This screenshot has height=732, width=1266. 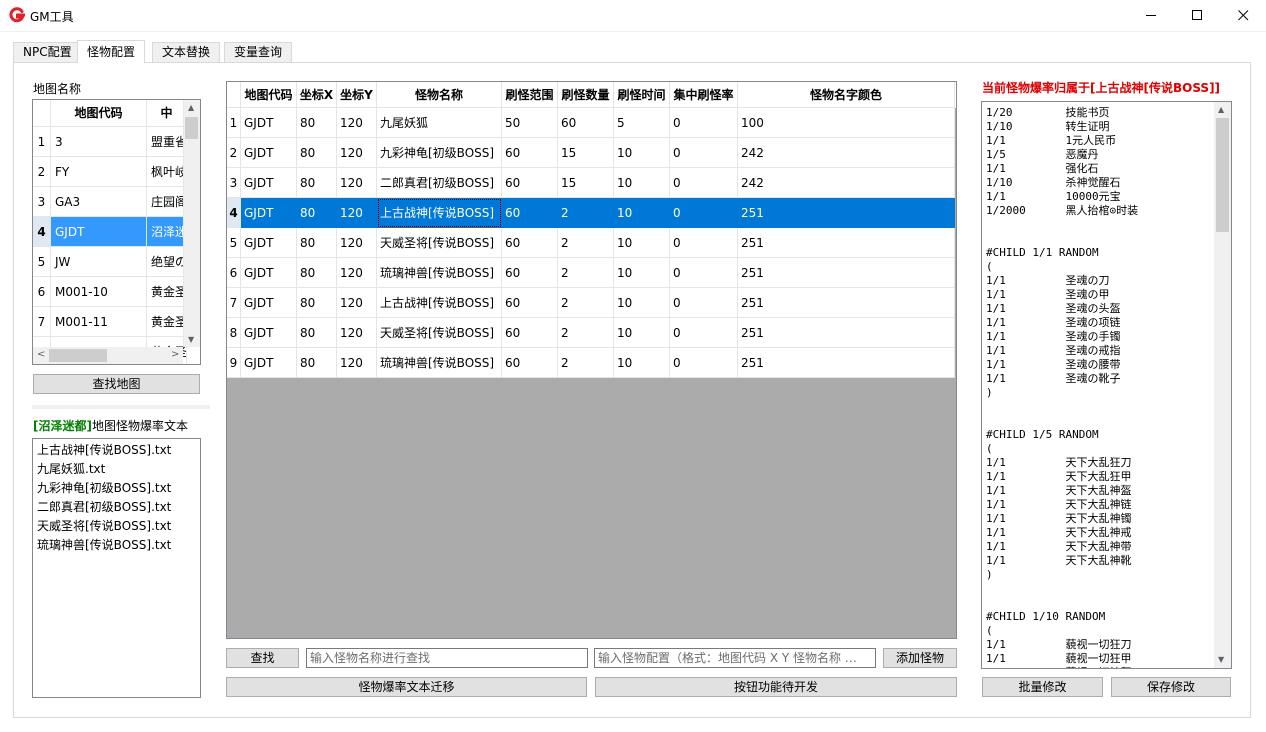 I want to click on maximize-button, so click(x=1197, y=15).